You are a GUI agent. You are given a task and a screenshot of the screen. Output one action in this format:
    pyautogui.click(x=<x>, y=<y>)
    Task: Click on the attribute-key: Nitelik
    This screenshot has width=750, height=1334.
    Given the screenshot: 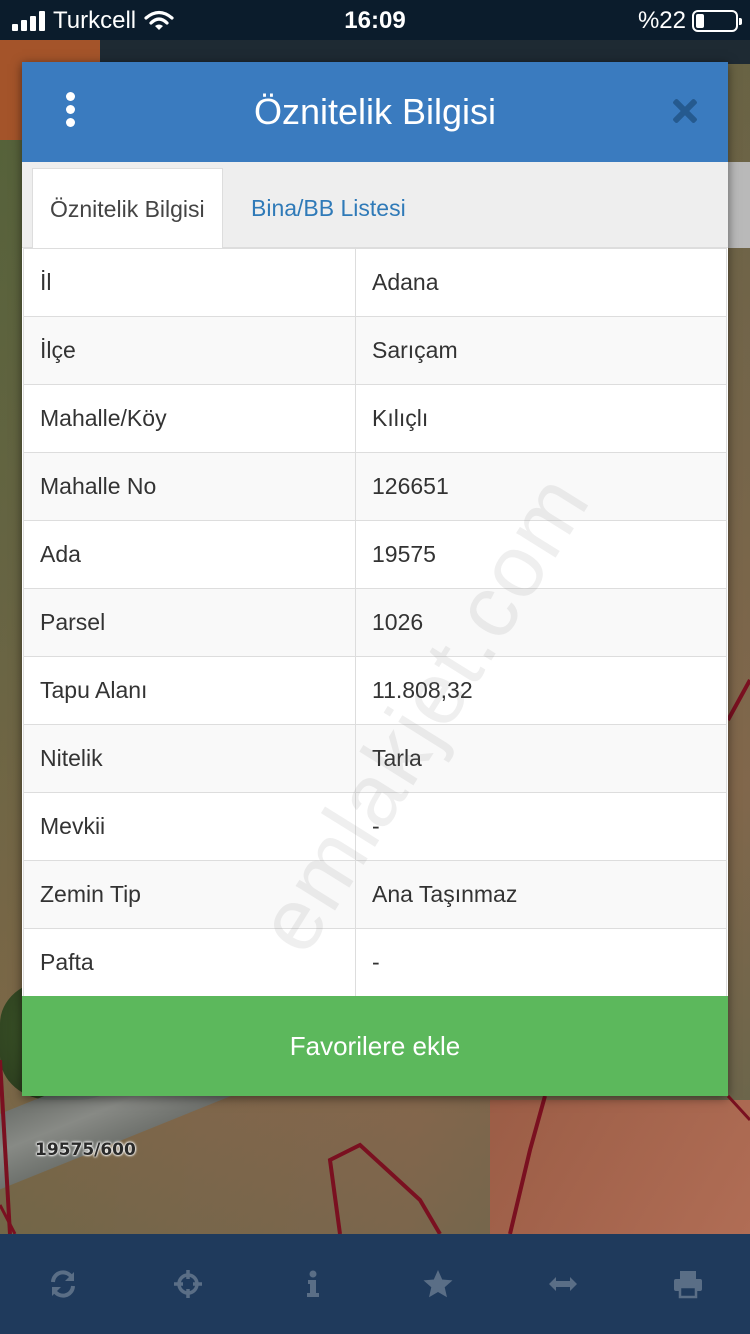 What is the action you would take?
    pyautogui.click(x=189, y=758)
    